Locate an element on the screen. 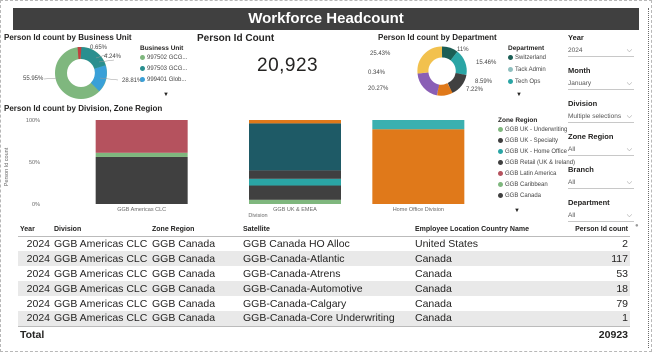 The height and width of the screenshot is (352, 652). dept-label-5: 8.59% is located at coordinates (484, 82).